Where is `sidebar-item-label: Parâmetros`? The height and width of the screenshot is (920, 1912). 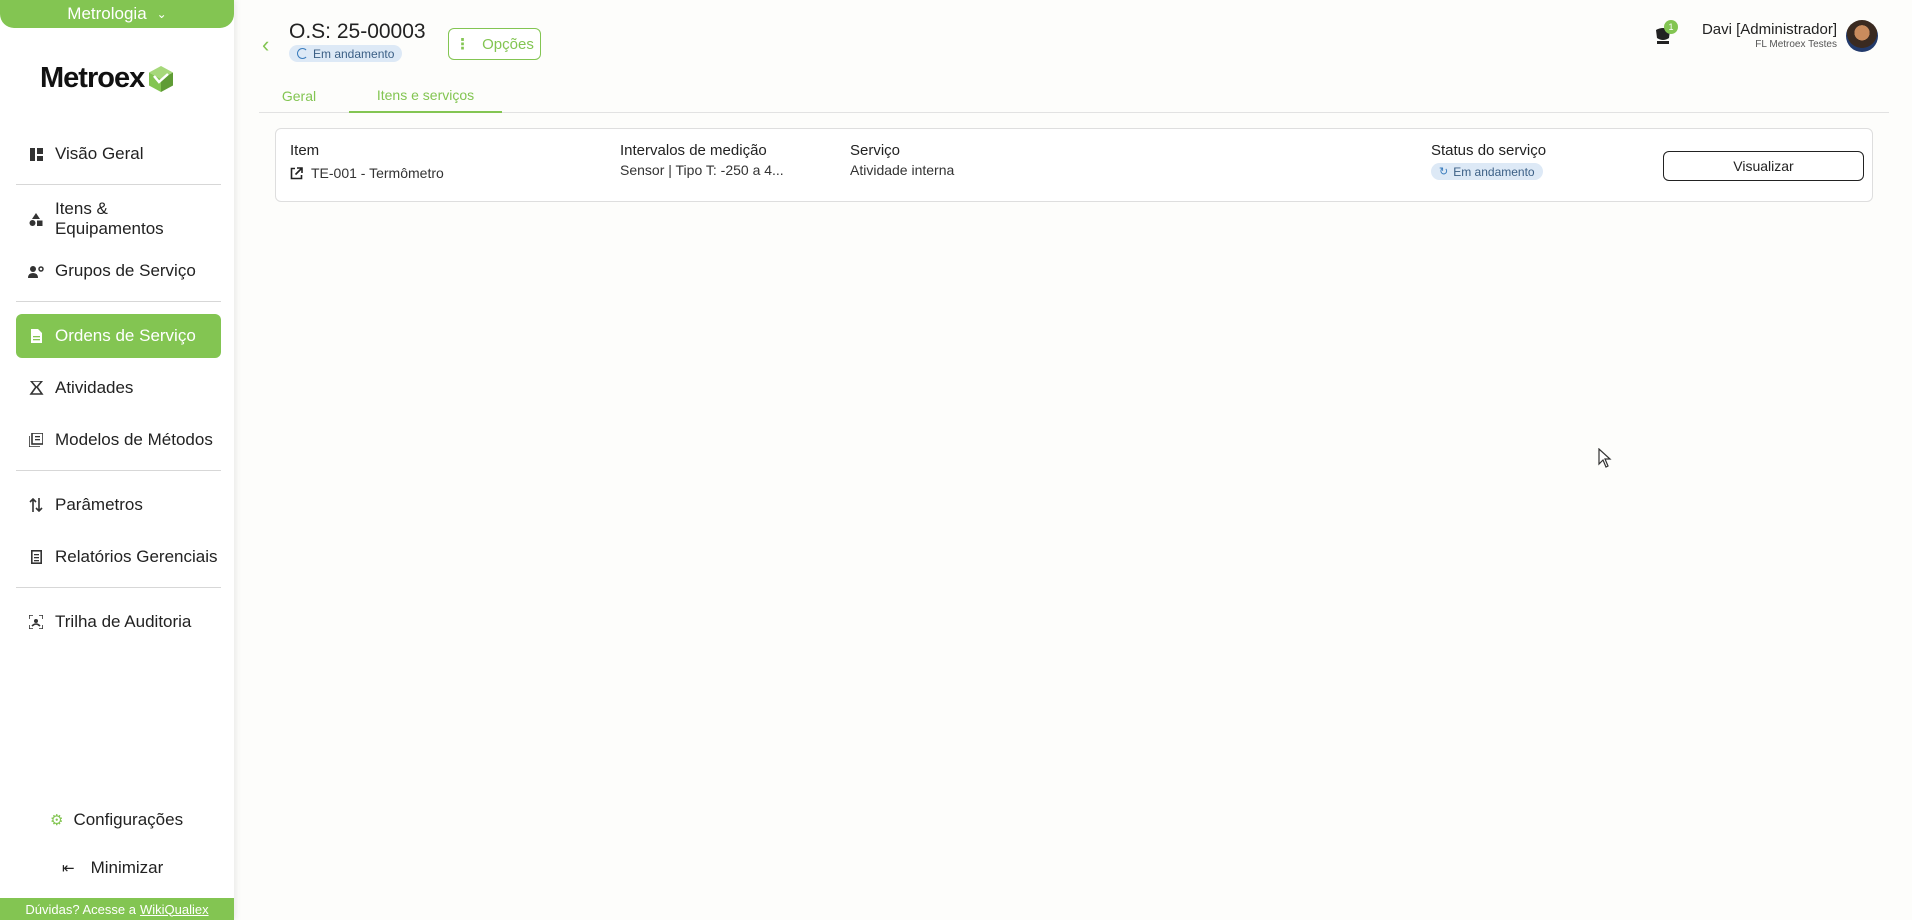 sidebar-item-label: Parâmetros is located at coordinates (99, 504).